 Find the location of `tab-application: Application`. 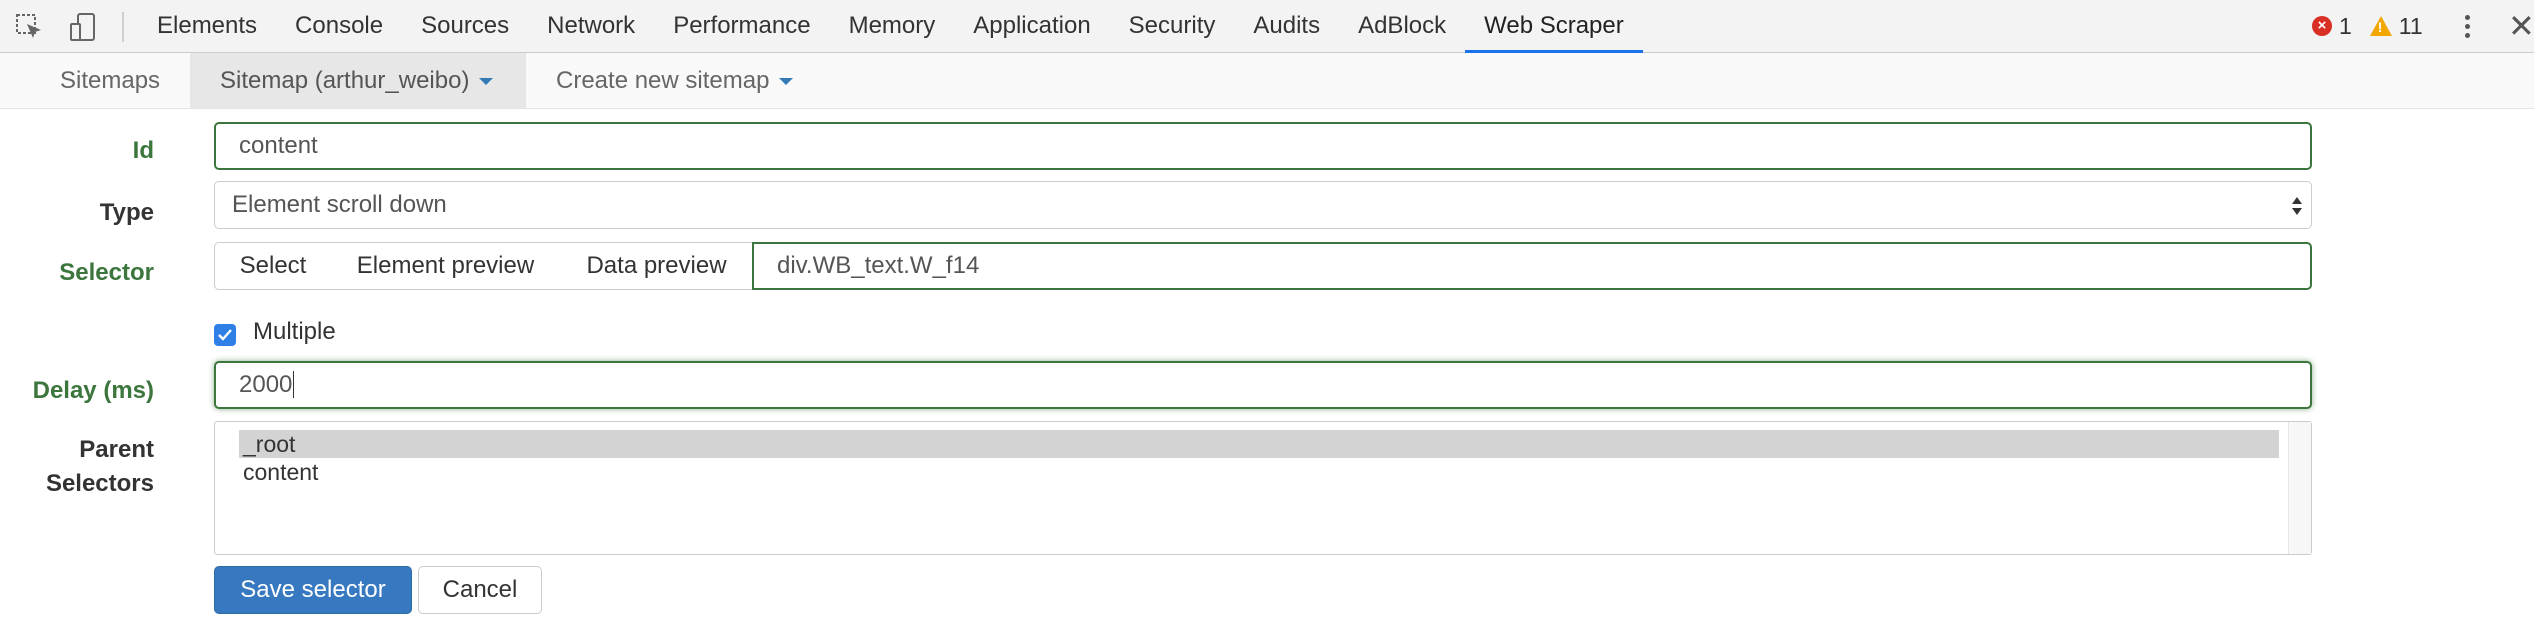

tab-application: Application is located at coordinates (1031, 26).